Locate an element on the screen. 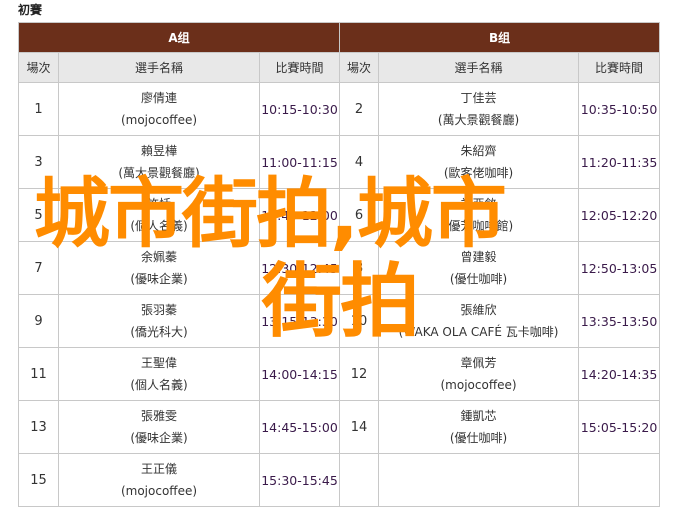  group-b-player-cell is located at coordinates (479, 480).